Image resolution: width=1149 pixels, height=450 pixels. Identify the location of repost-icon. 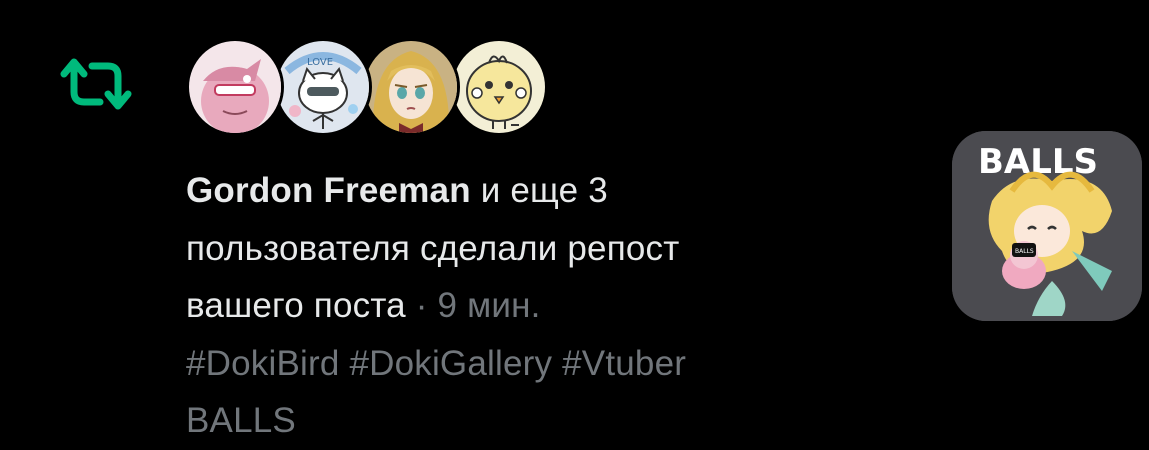
(96, 84).